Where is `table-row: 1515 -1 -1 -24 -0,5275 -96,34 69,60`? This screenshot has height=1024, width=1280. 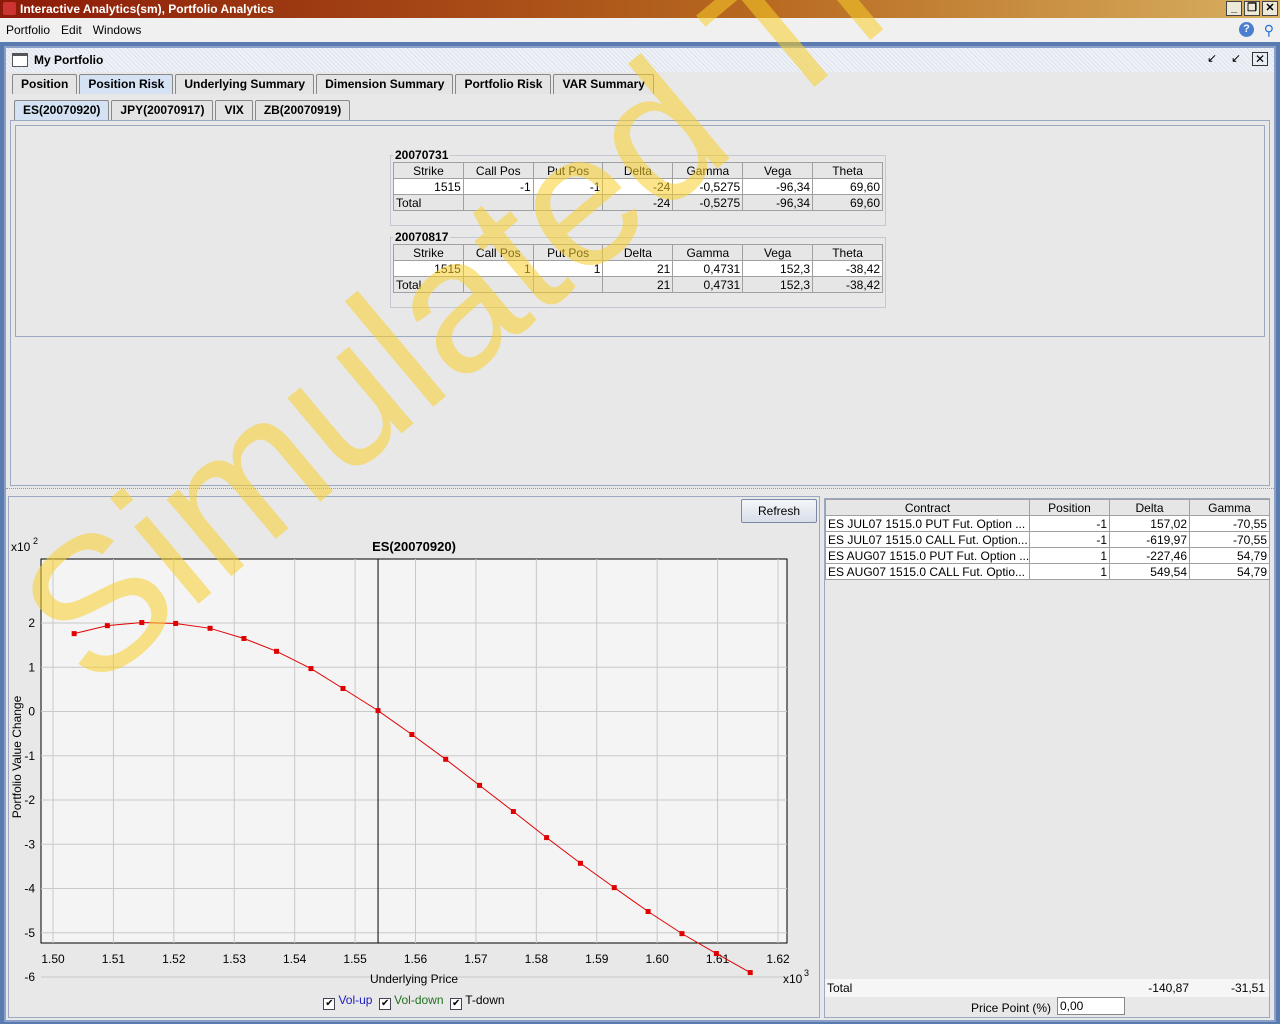 table-row: 1515 -1 -1 -24 -0,5275 -96,34 69,60 is located at coordinates (638, 186).